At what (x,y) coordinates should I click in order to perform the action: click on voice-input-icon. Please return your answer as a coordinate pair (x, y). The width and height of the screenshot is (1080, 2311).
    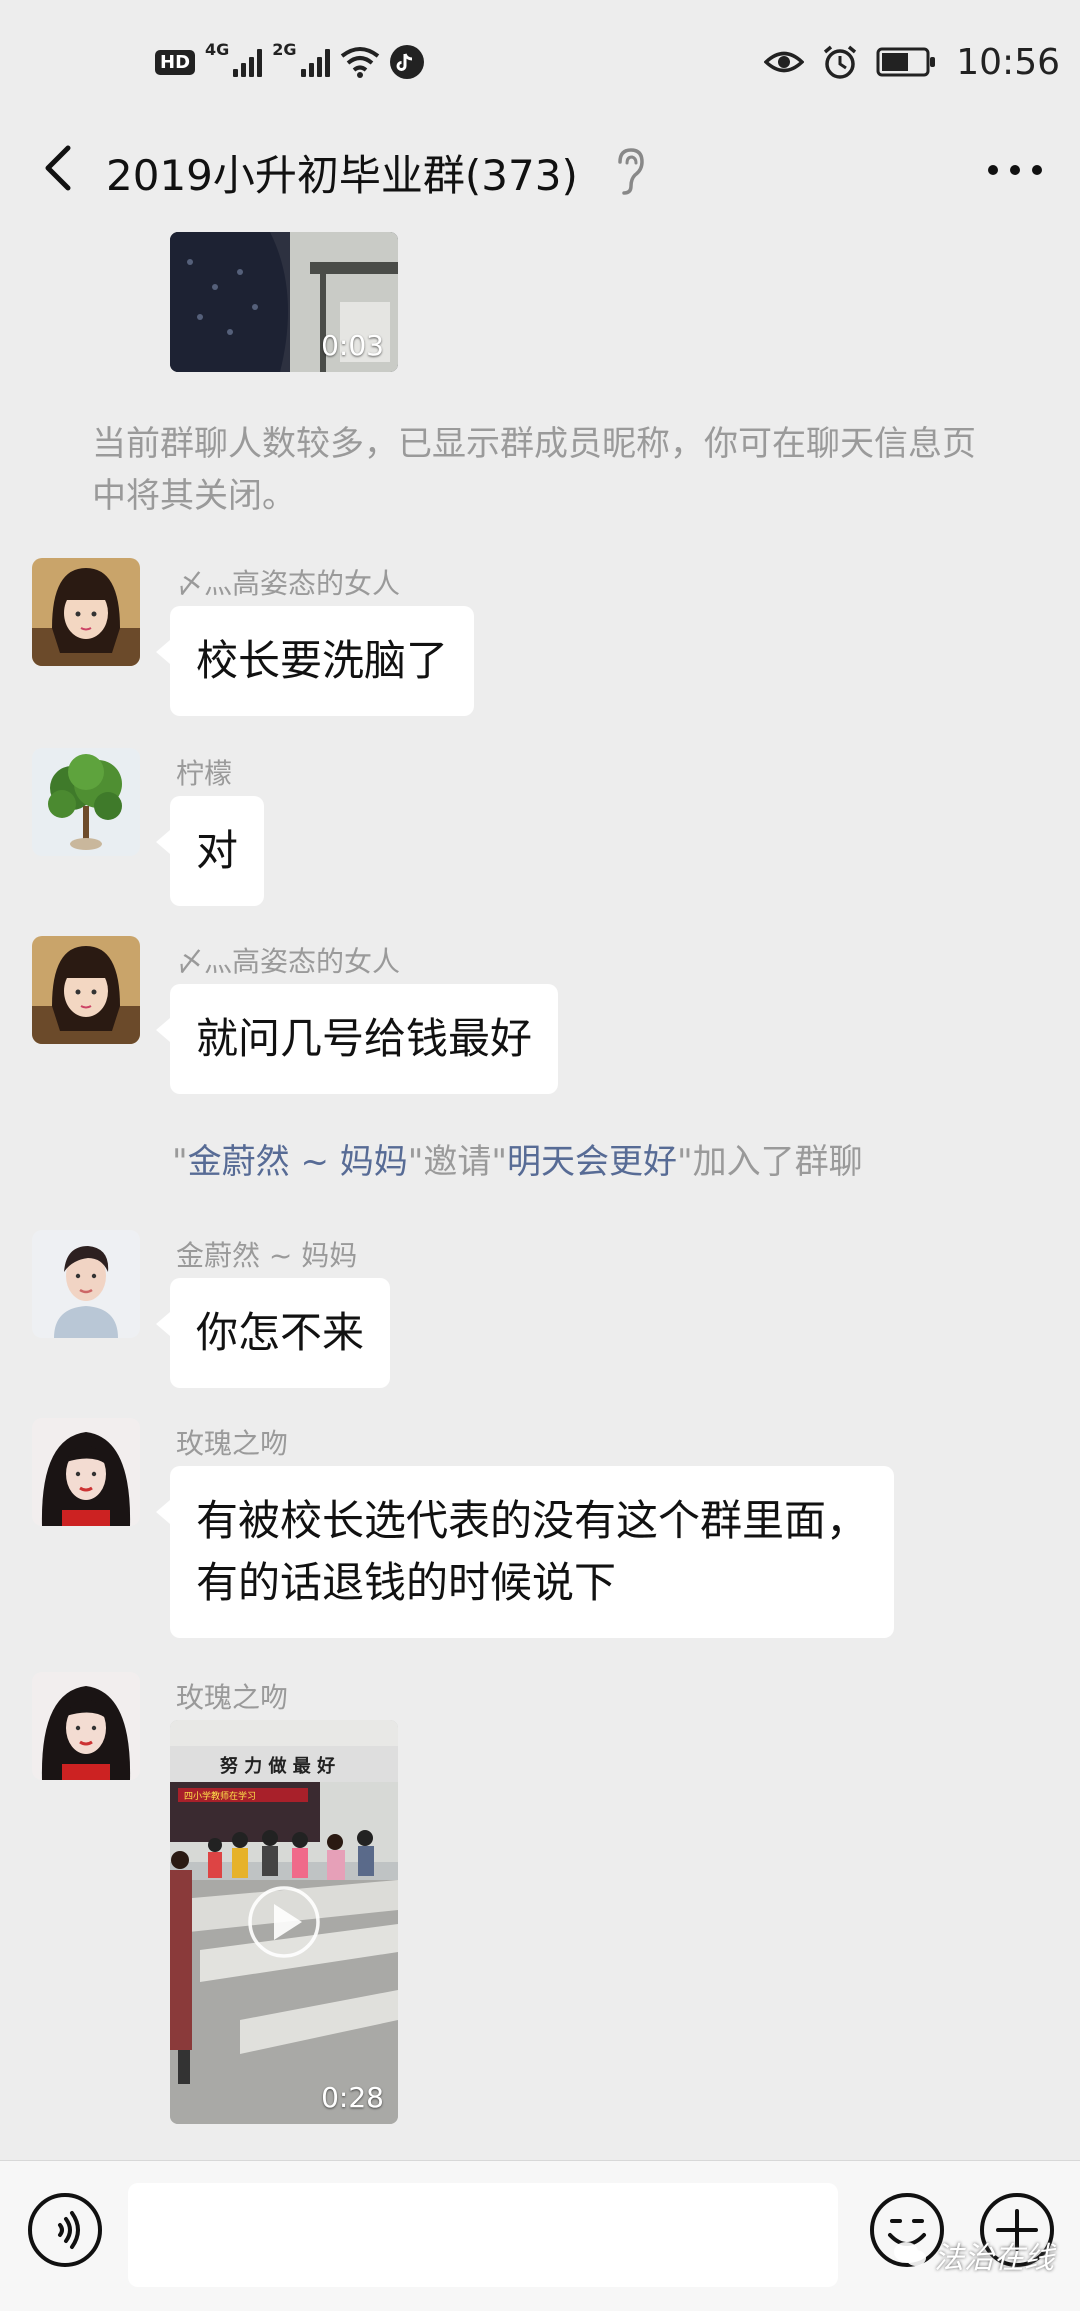
    Looking at the image, I should click on (65, 2230).